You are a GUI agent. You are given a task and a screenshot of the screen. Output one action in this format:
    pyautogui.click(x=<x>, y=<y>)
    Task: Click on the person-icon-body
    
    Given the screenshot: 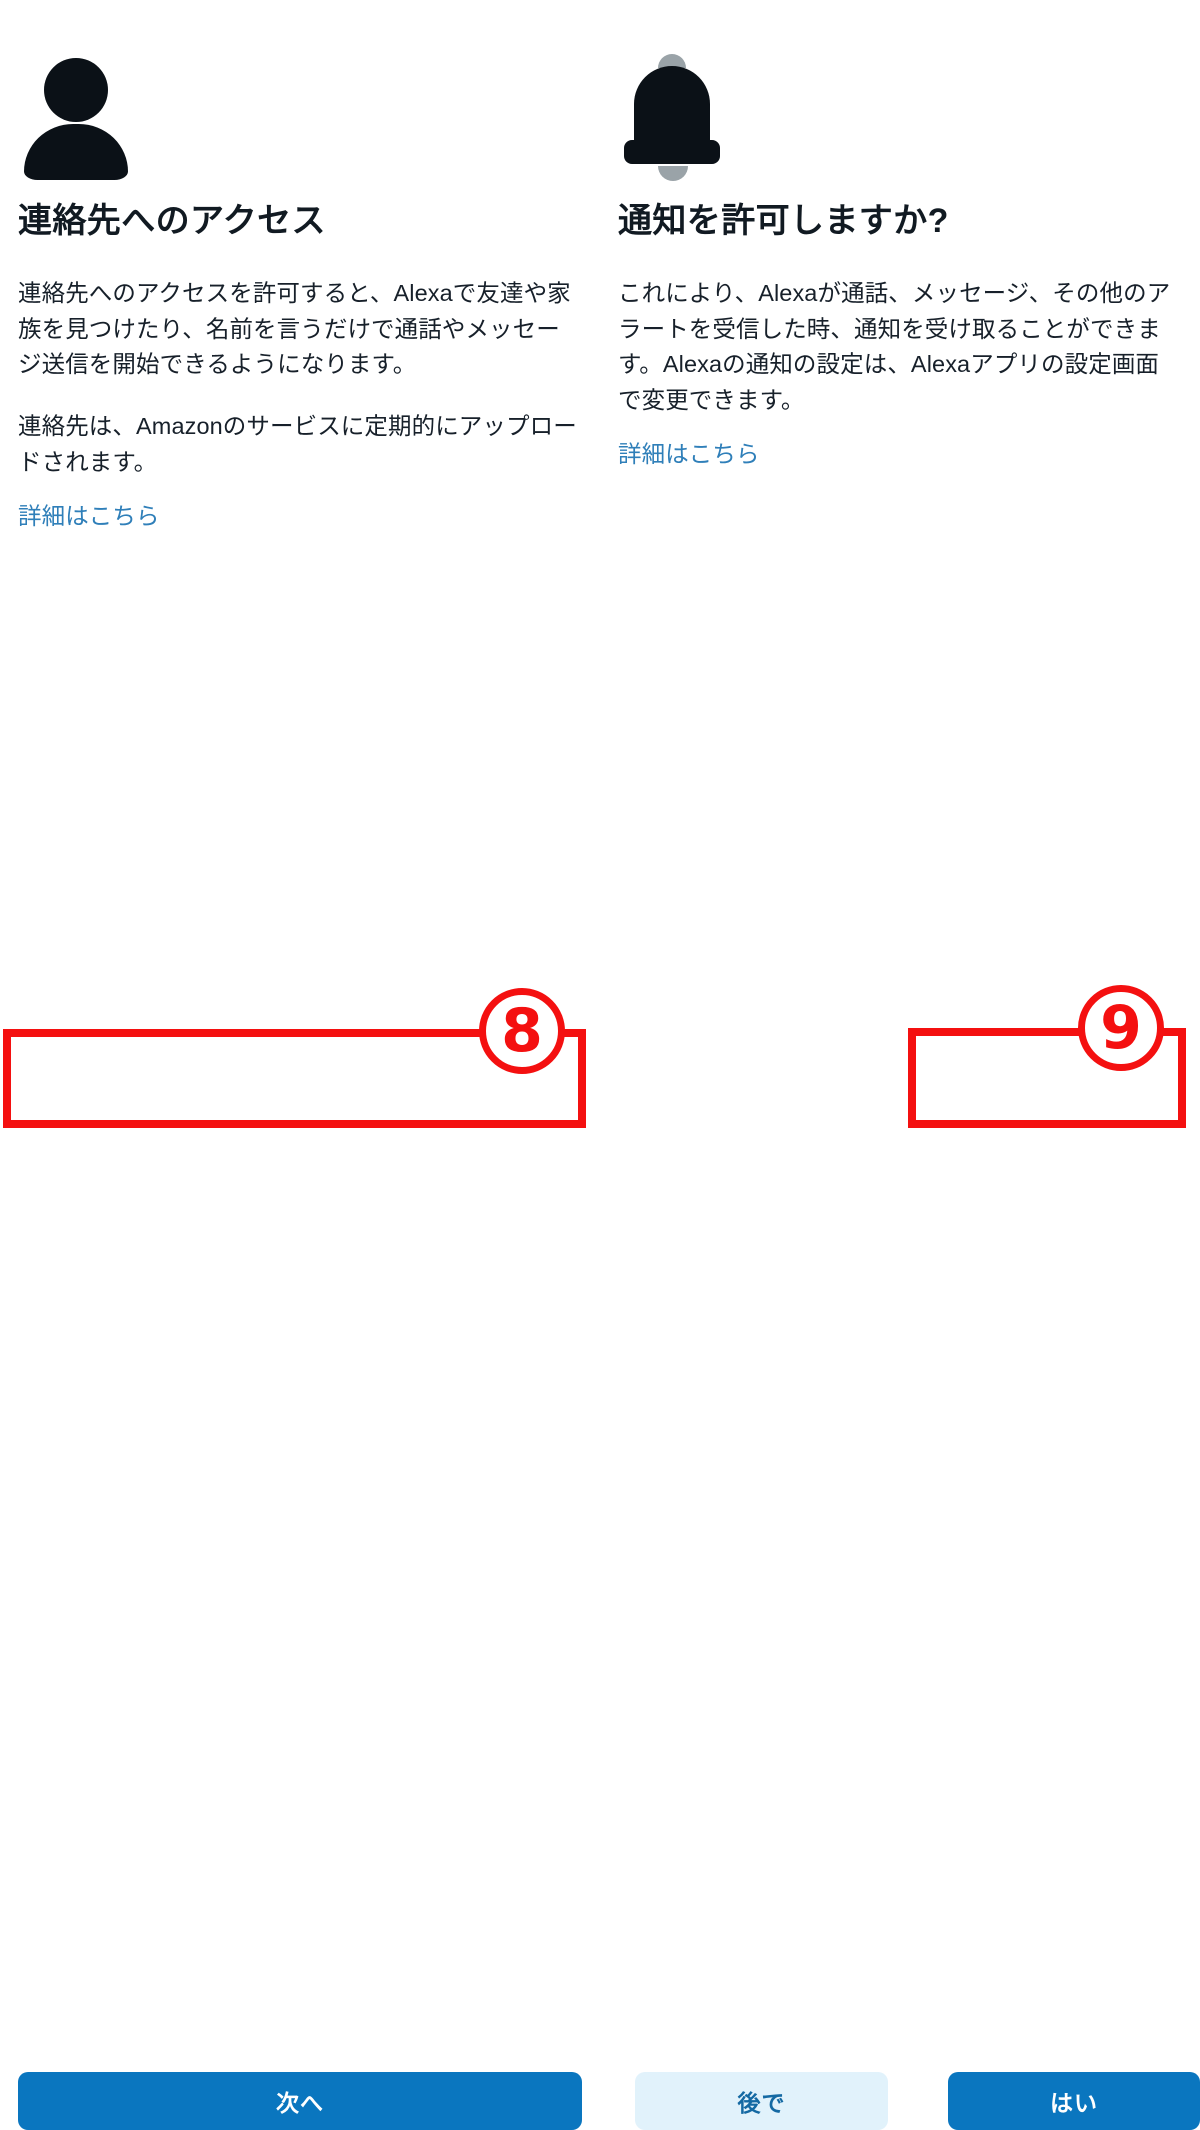 What is the action you would take?
    pyautogui.click(x=76, y=152)
    